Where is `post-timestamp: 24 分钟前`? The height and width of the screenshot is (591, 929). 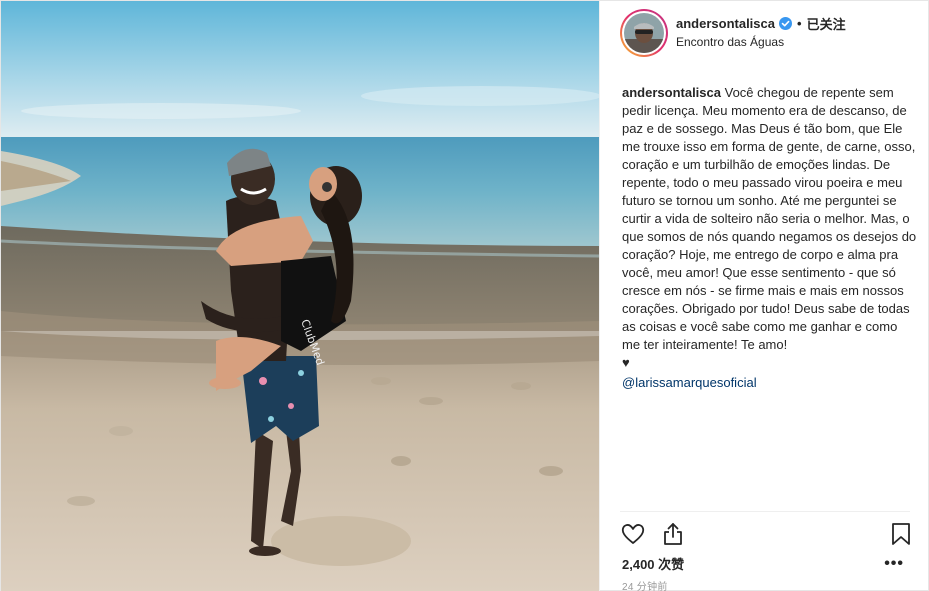
post-timestamp: 24 分钟前 is located at coordinates (645, 584).